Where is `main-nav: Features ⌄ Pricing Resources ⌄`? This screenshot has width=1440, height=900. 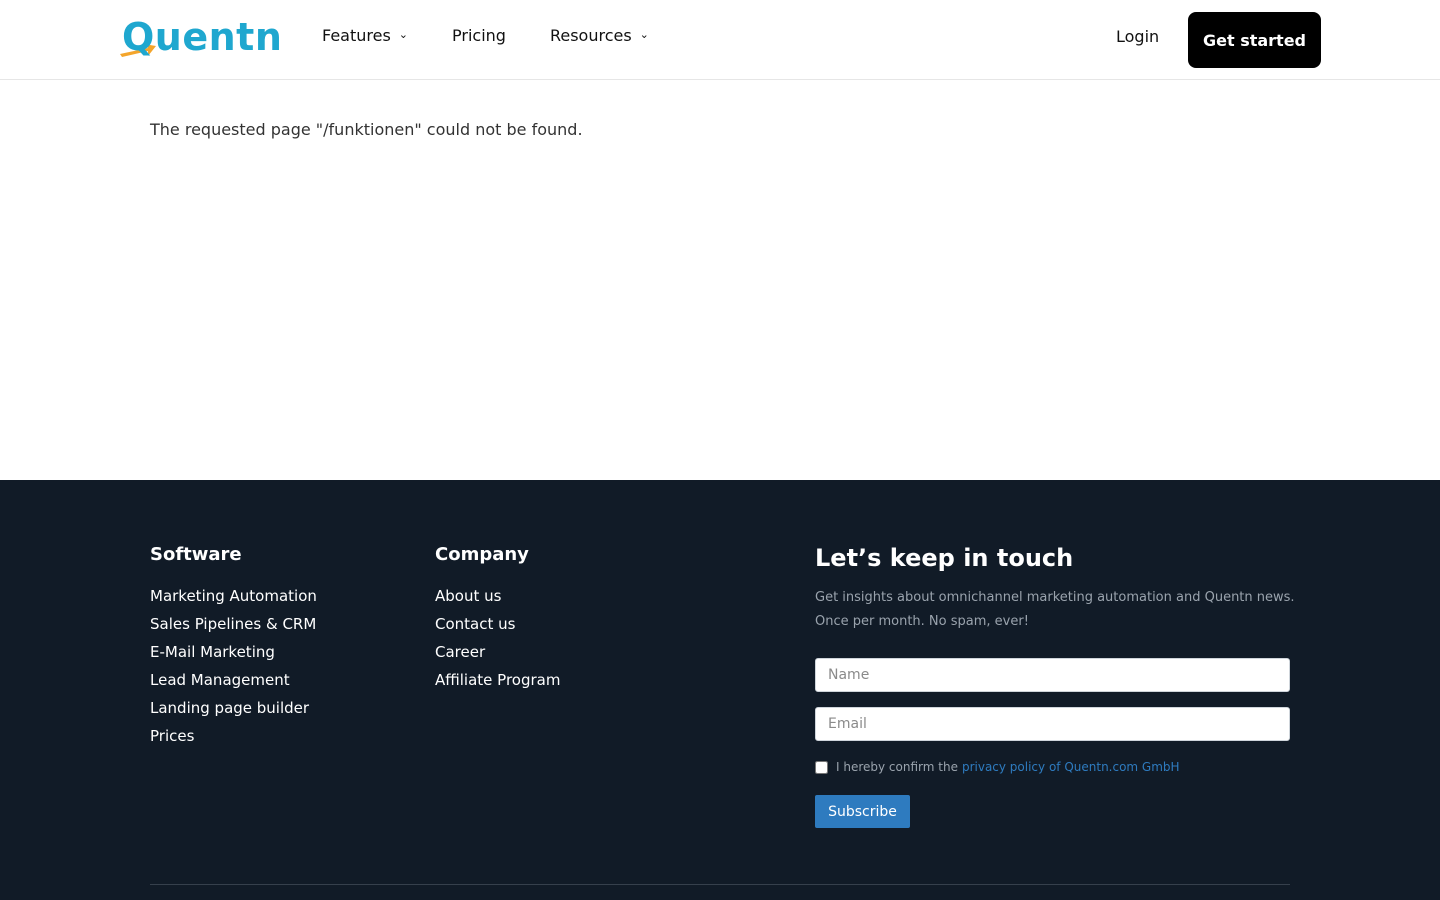
main-nav: Features ⌄ Pricing Resources ⌄ is located at coordinates (507, 35).